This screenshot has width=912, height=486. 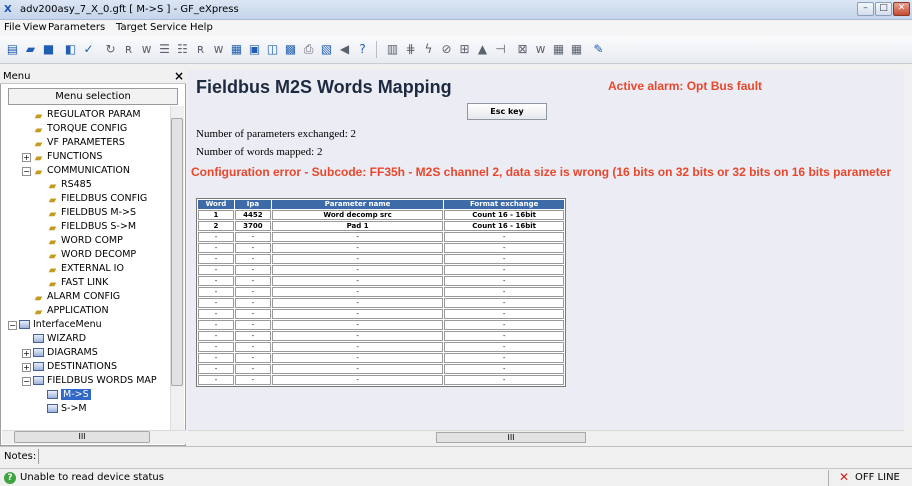 What do you see at coordinates (70, 49) in the screenshot?
I see `compare-icon: ◧` at bounding box center [70, 49].